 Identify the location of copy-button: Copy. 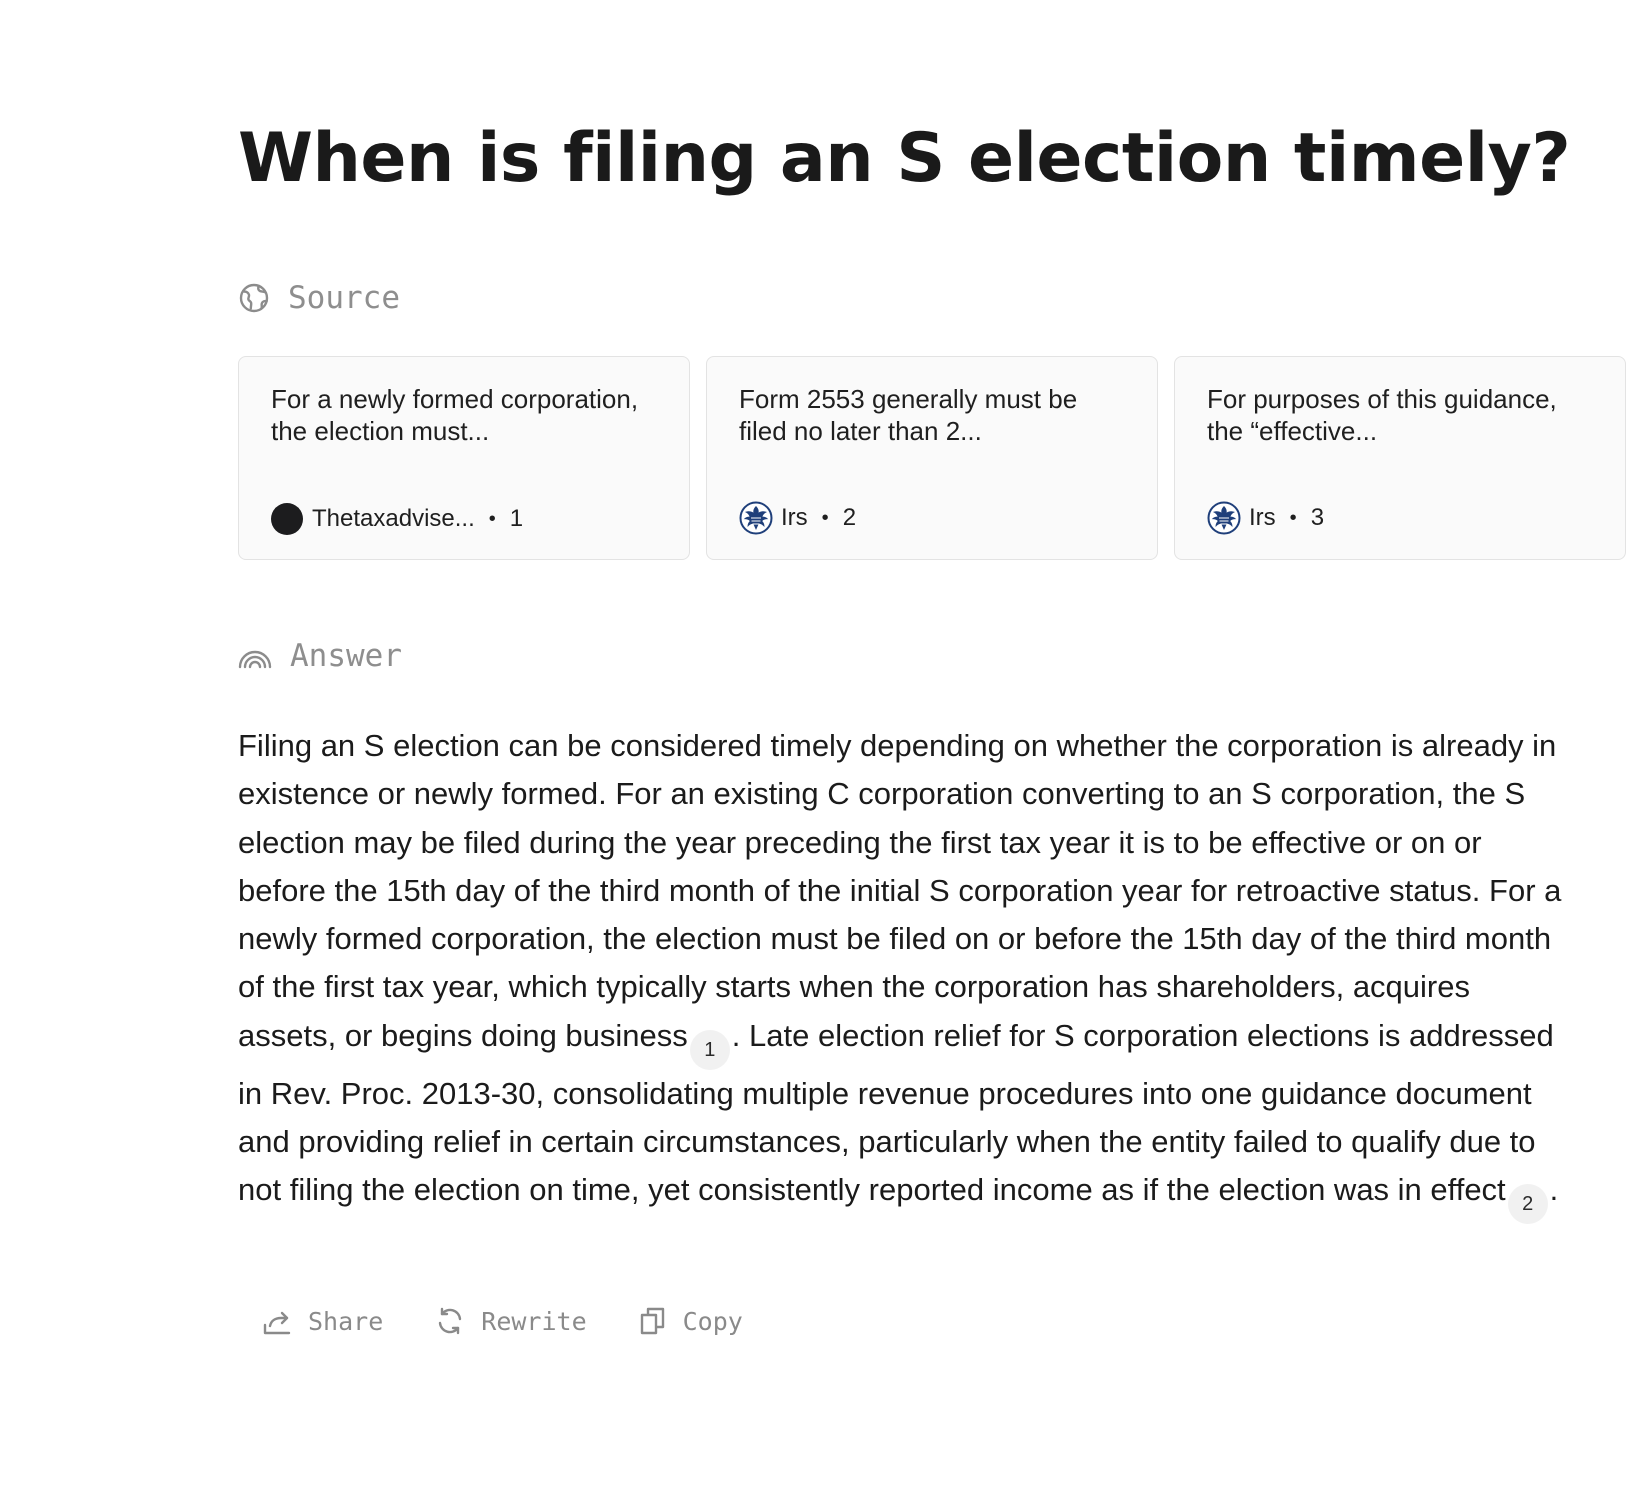
(691, 1321).